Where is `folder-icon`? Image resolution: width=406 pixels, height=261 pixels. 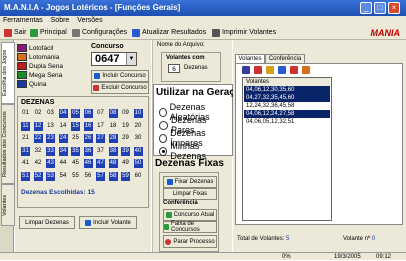
folder-icon is located at coordinates (270, 70).